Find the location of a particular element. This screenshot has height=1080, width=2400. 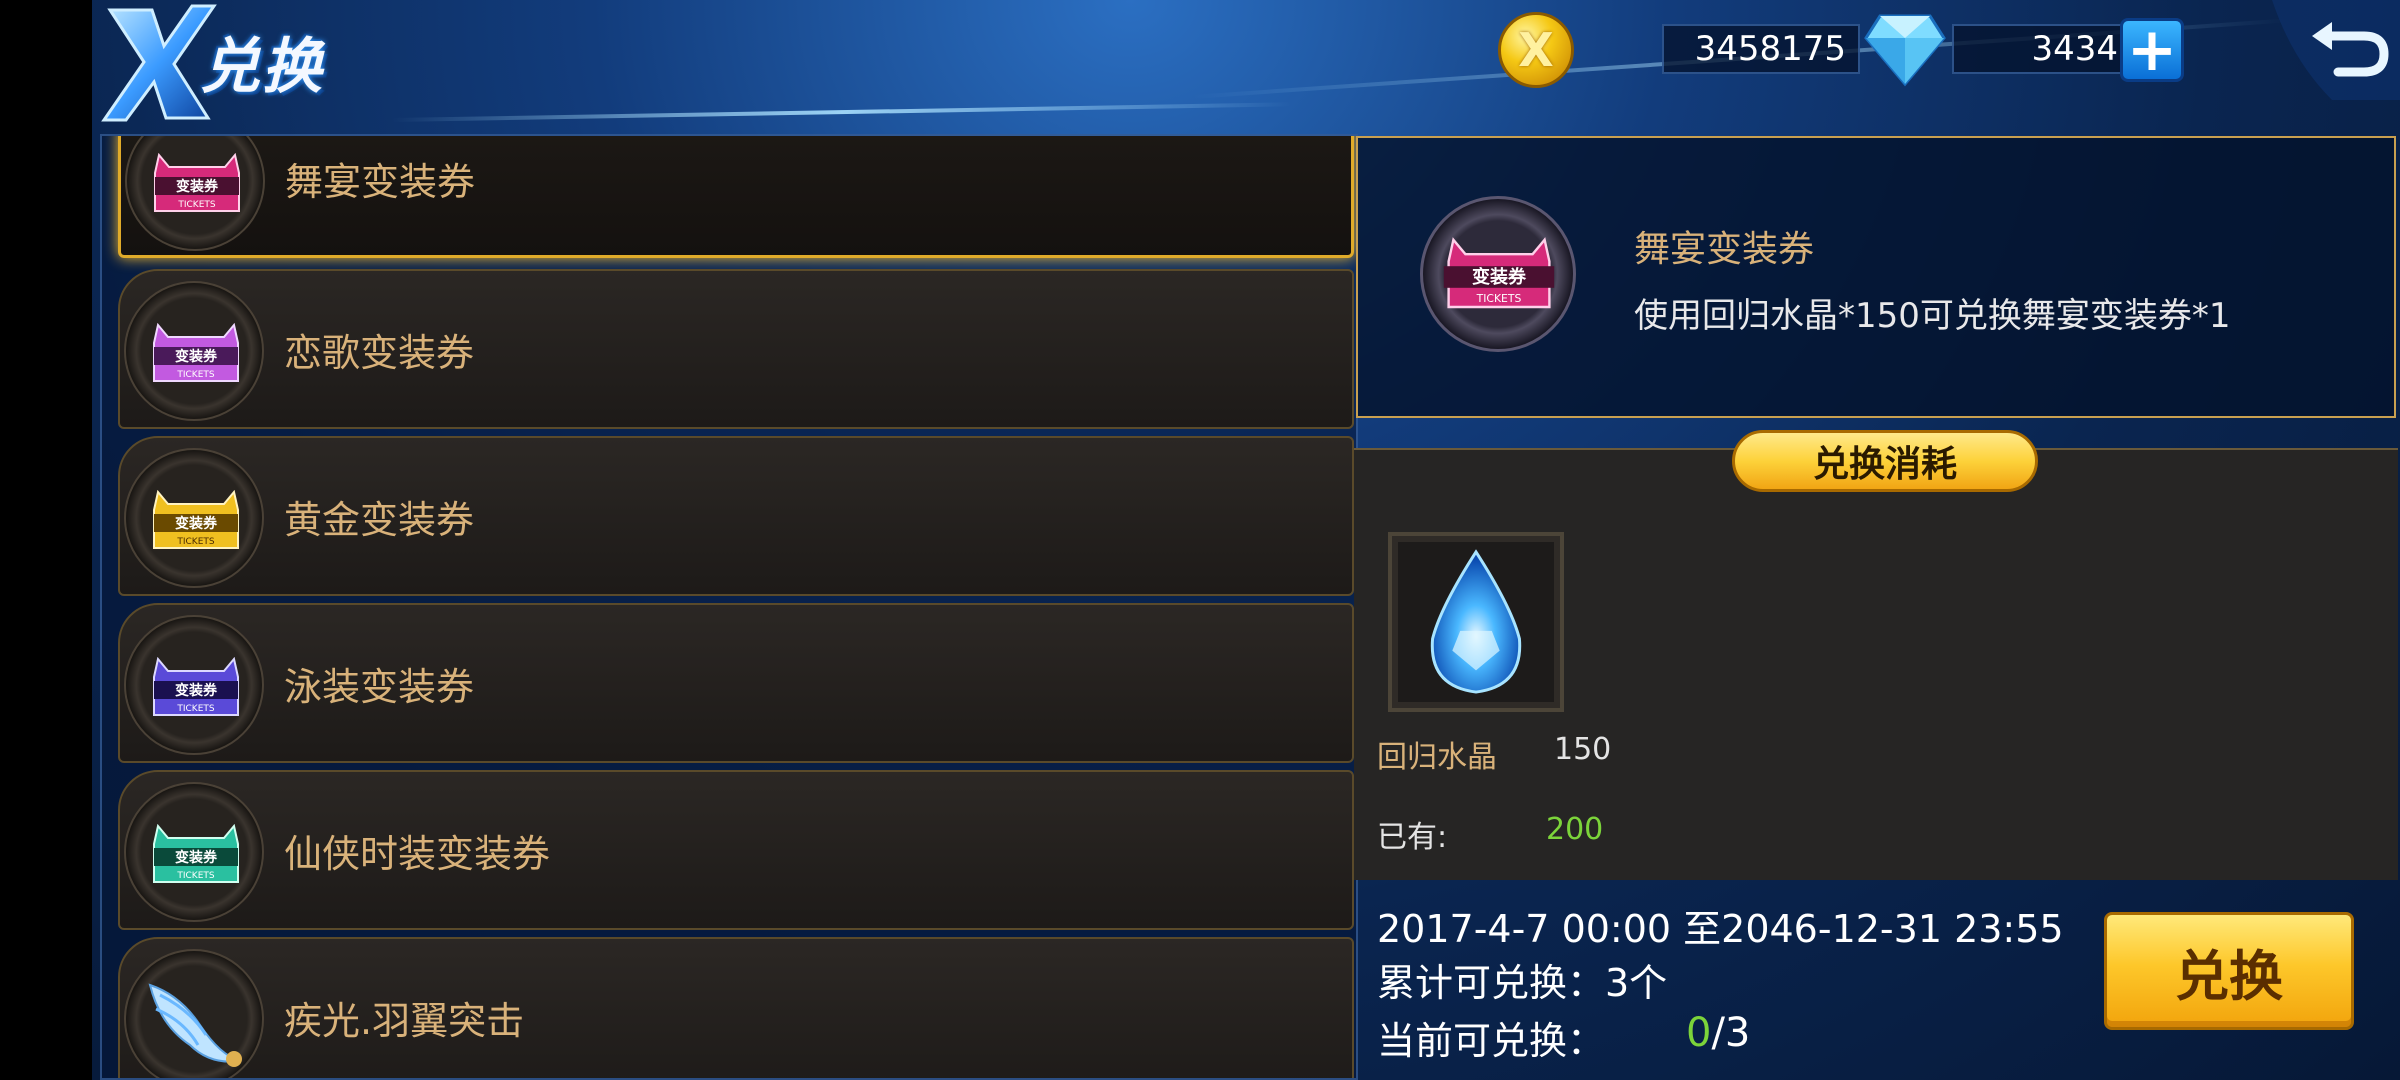

item-name: 泳装变装券 is located at coordinates (379, 686).